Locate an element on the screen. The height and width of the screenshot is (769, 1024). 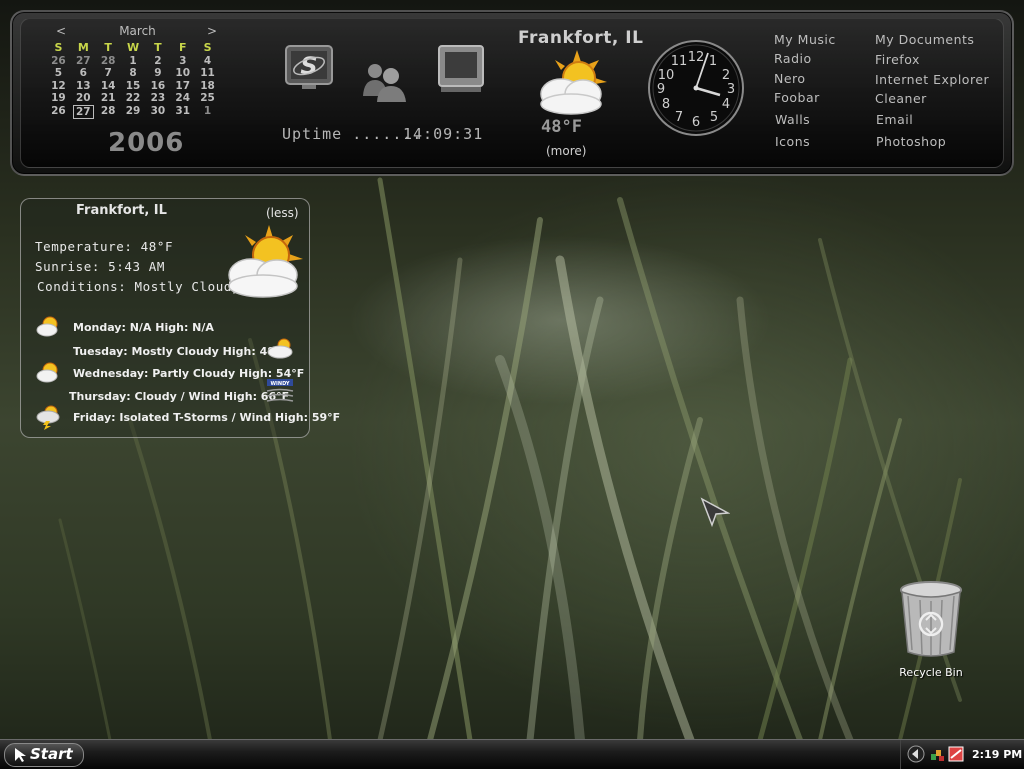
calendar-day: 6 is located at coordinates (83, 73).